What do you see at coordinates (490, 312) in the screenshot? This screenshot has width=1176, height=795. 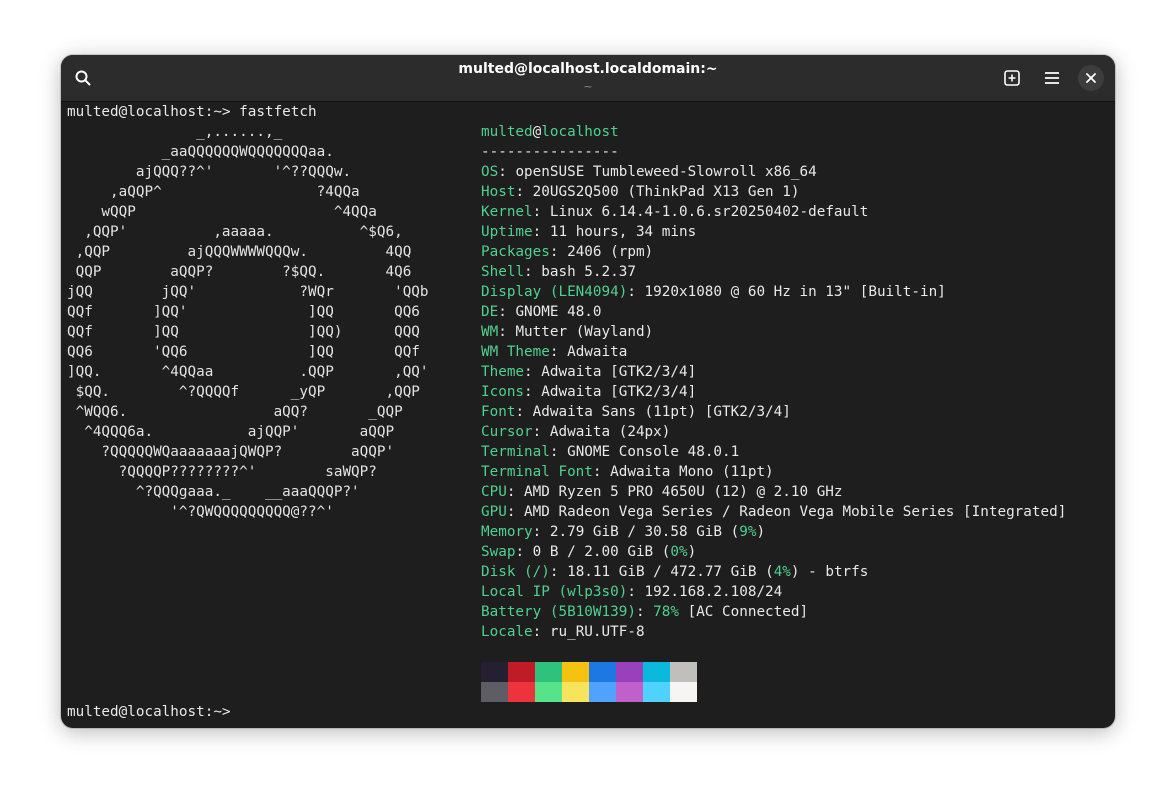 I see `info-key: DE` at bounding box center [490, 312].